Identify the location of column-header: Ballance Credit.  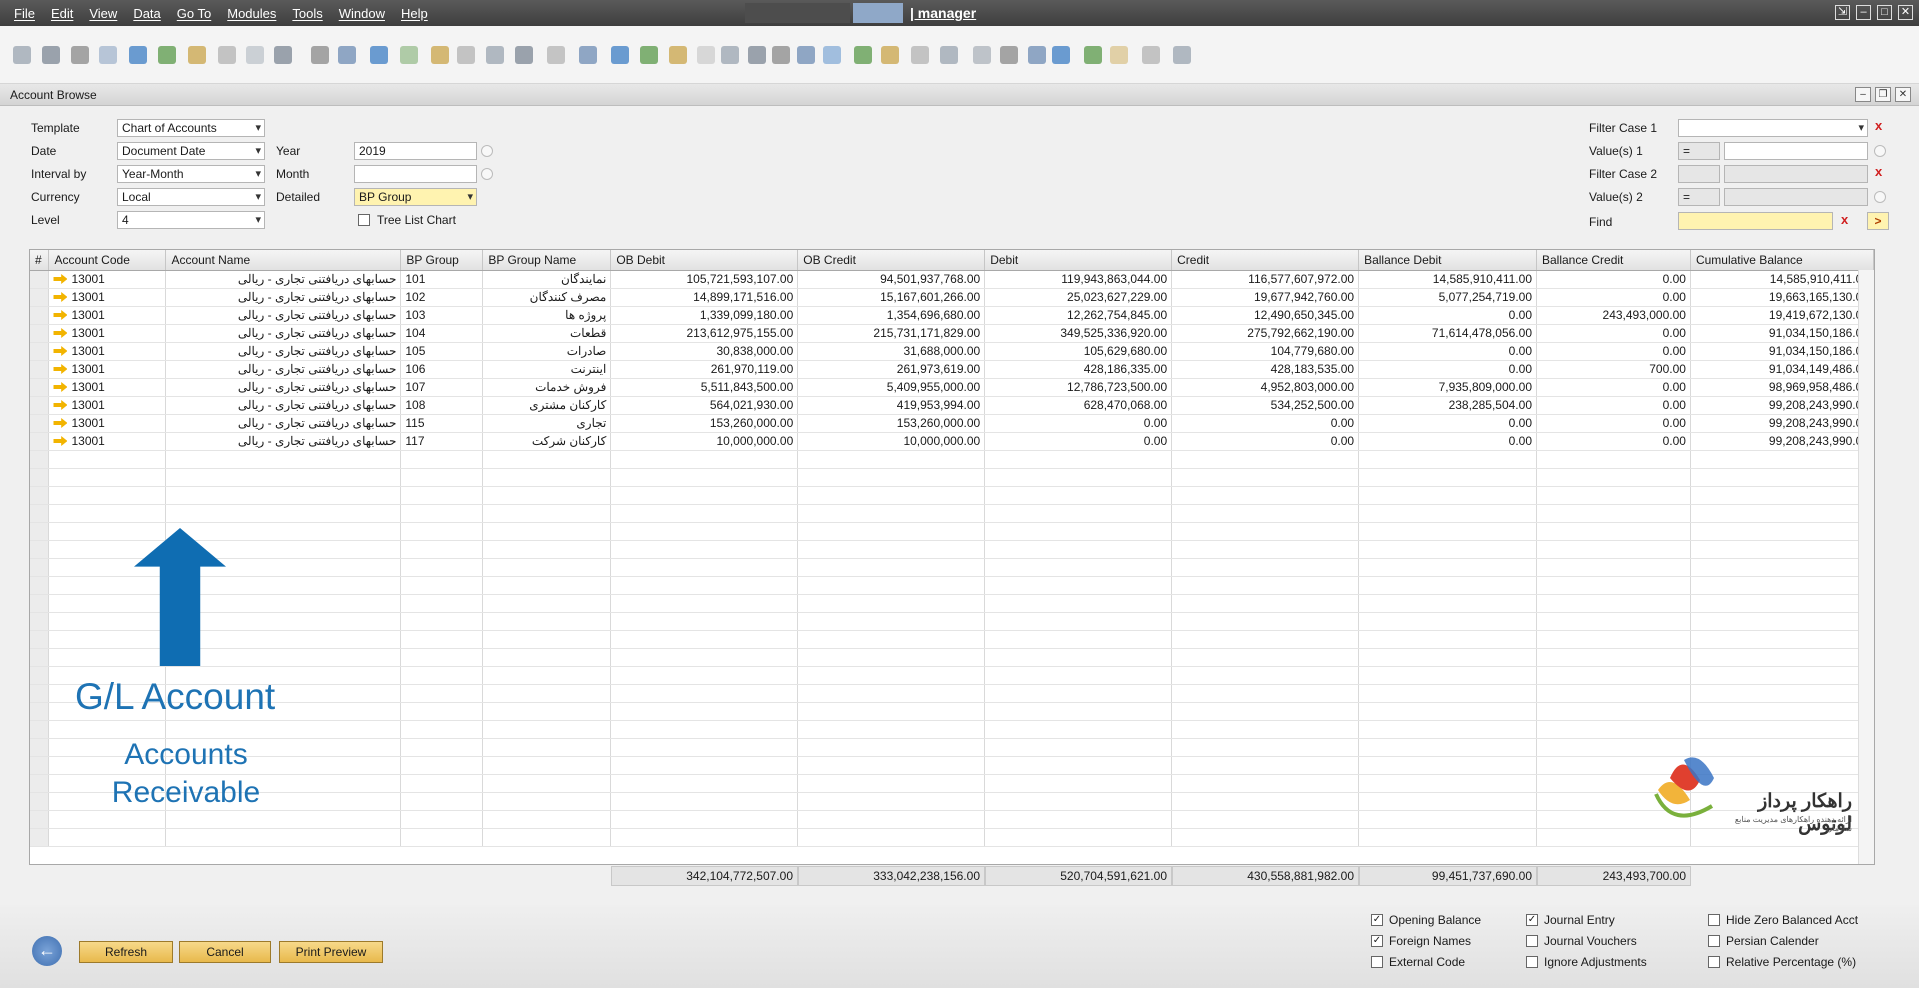
(1613, 260).